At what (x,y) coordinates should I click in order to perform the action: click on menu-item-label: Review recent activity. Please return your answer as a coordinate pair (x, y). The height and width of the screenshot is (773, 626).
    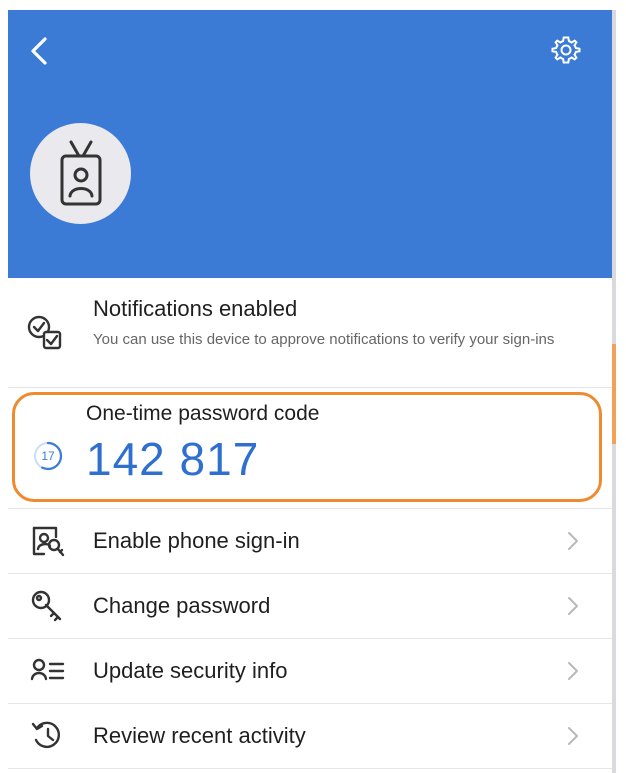
    Looking at the image, I should click on (199, 735).